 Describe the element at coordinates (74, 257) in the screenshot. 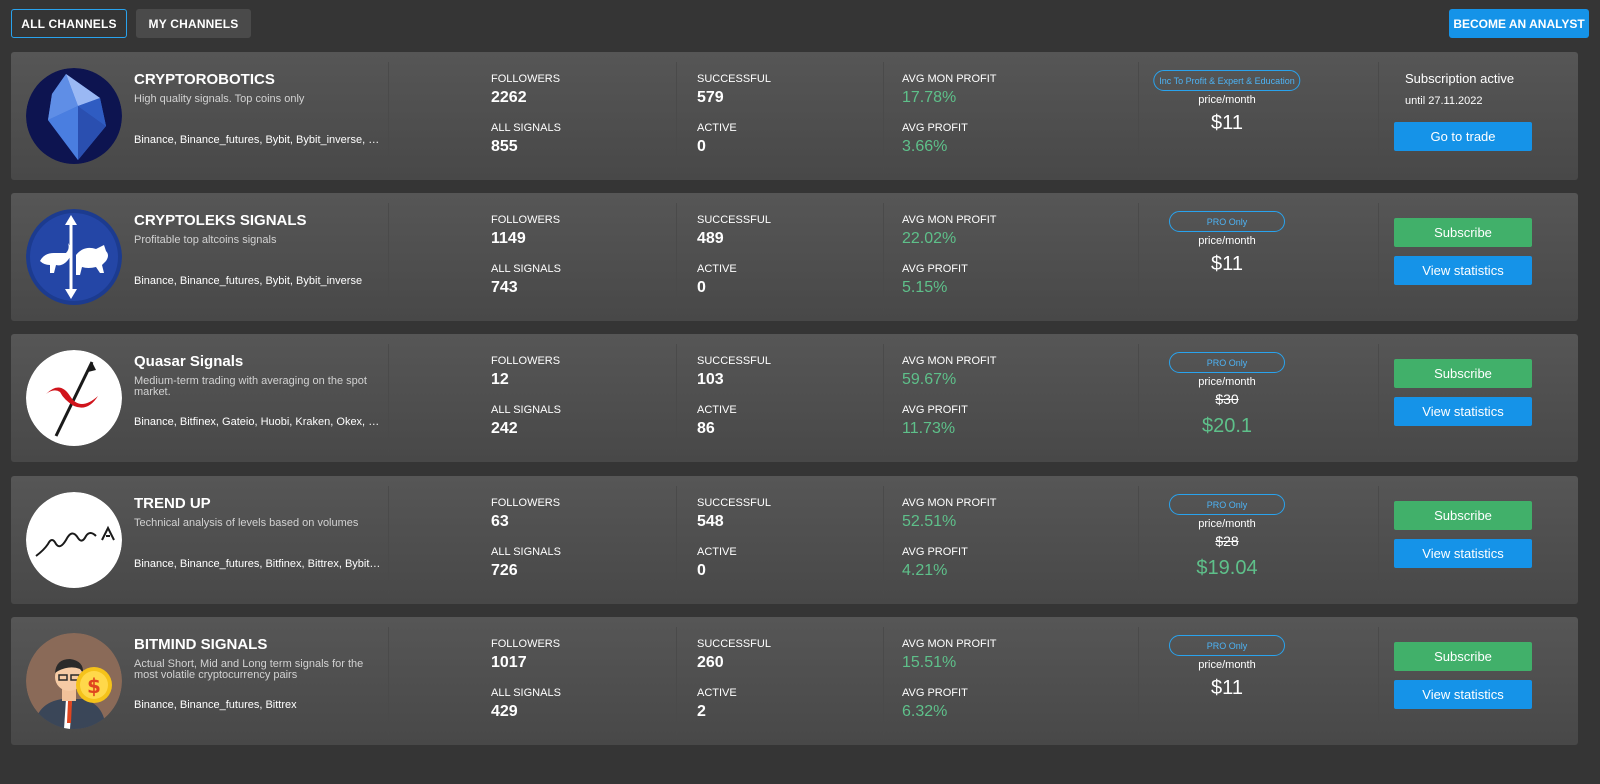

I see `bull-bear-icon` at that location.